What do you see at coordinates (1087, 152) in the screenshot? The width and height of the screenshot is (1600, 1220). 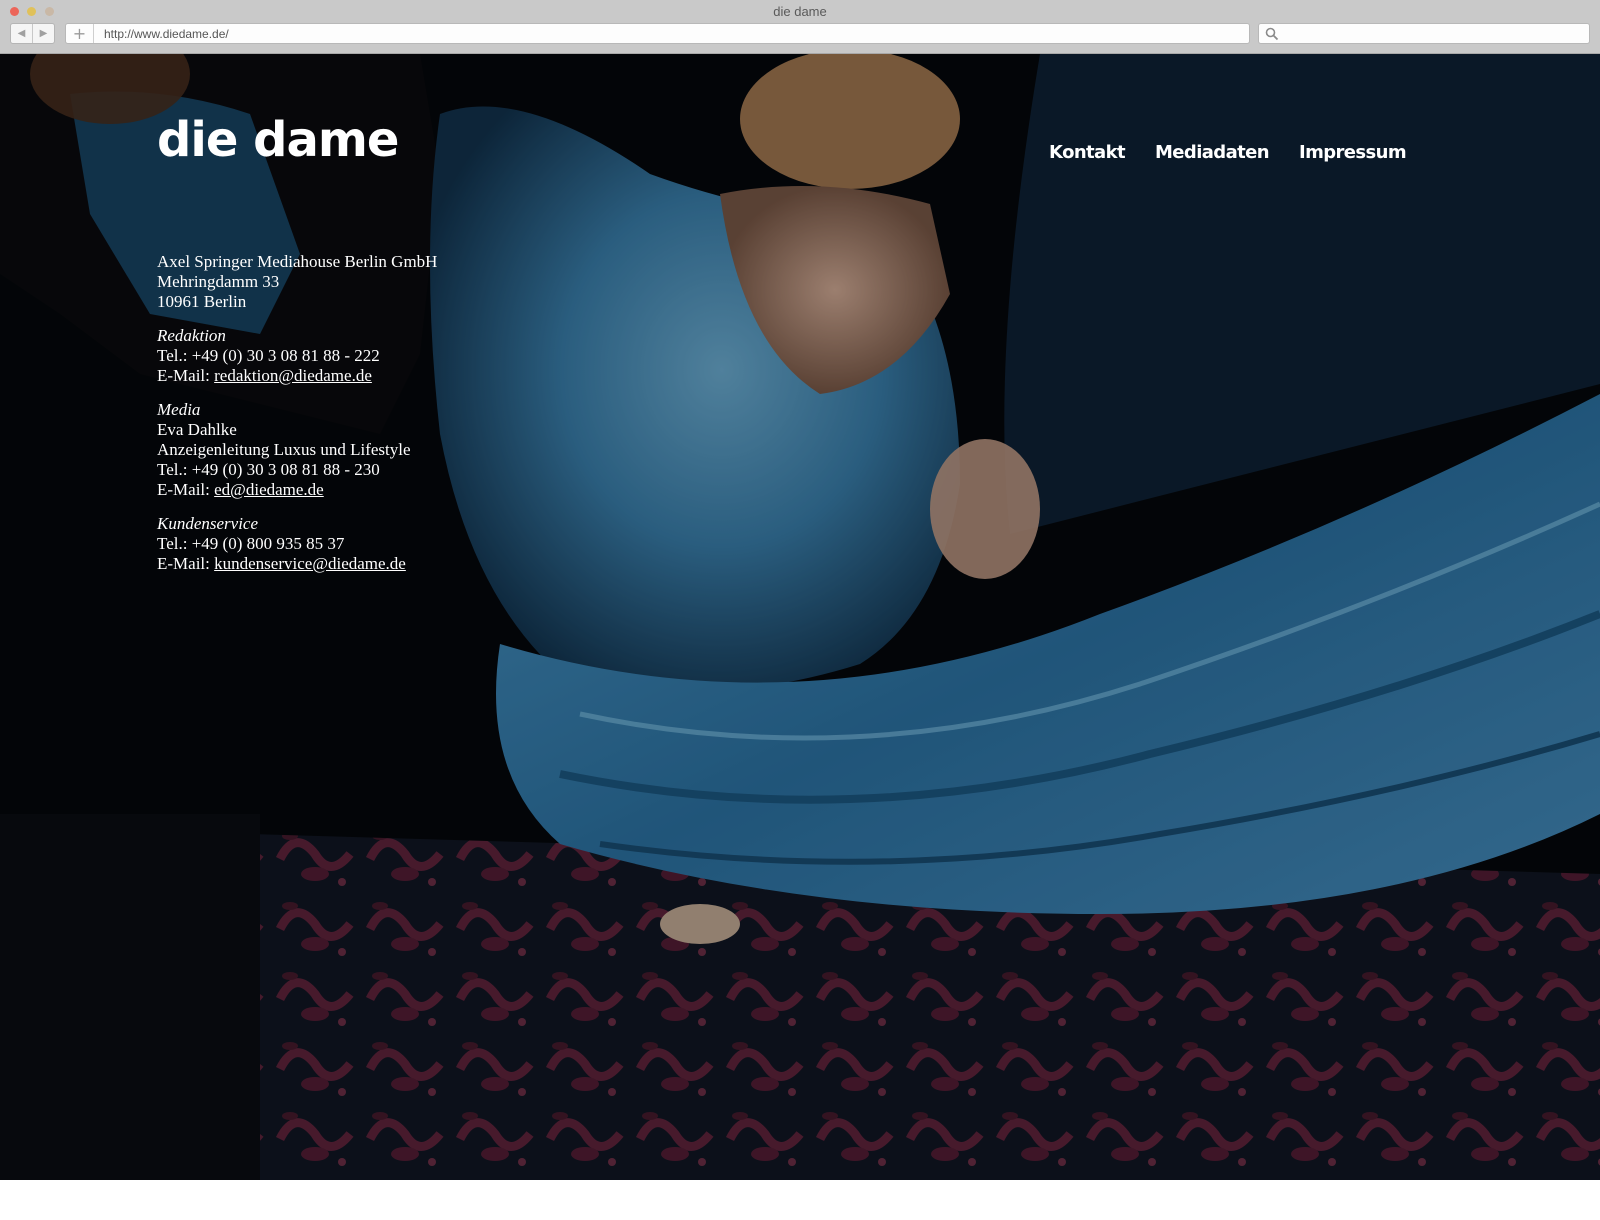 I see `nav-kontakt: Kontakt` at bounding box center [1087, 152].